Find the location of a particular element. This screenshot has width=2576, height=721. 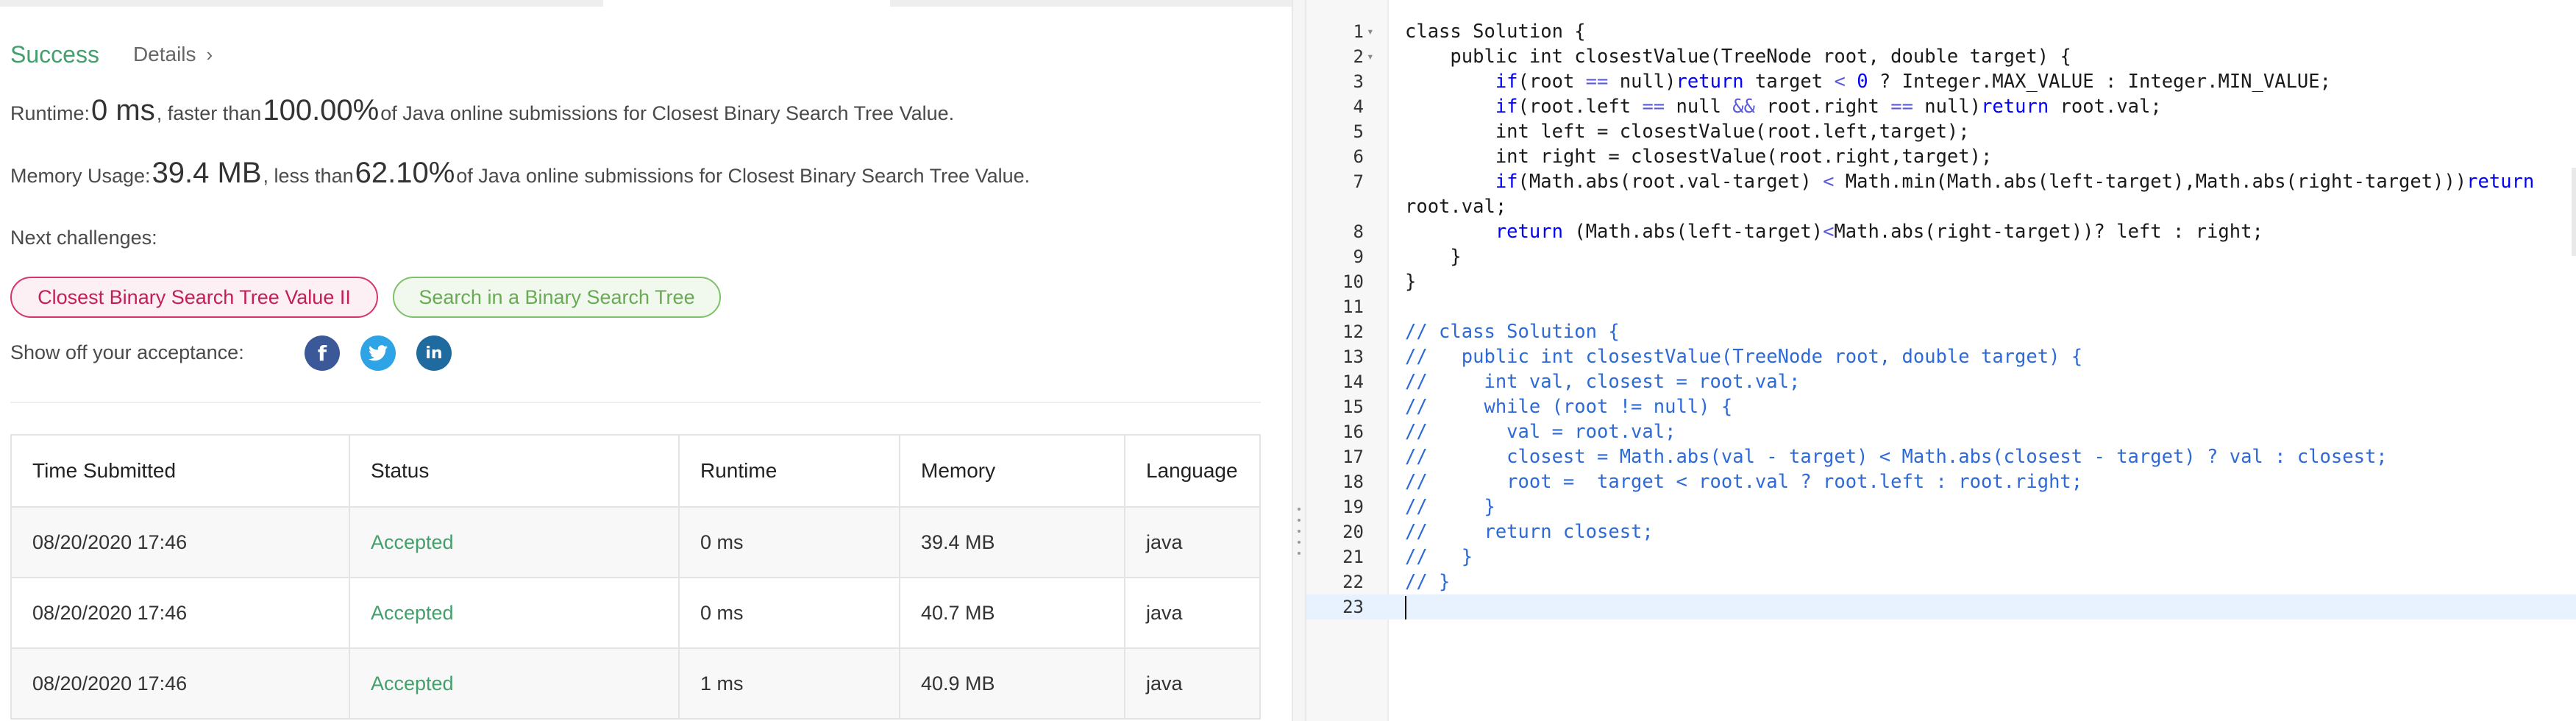

code-comment: // val = root.val; is located at coordinates (1978, 432).